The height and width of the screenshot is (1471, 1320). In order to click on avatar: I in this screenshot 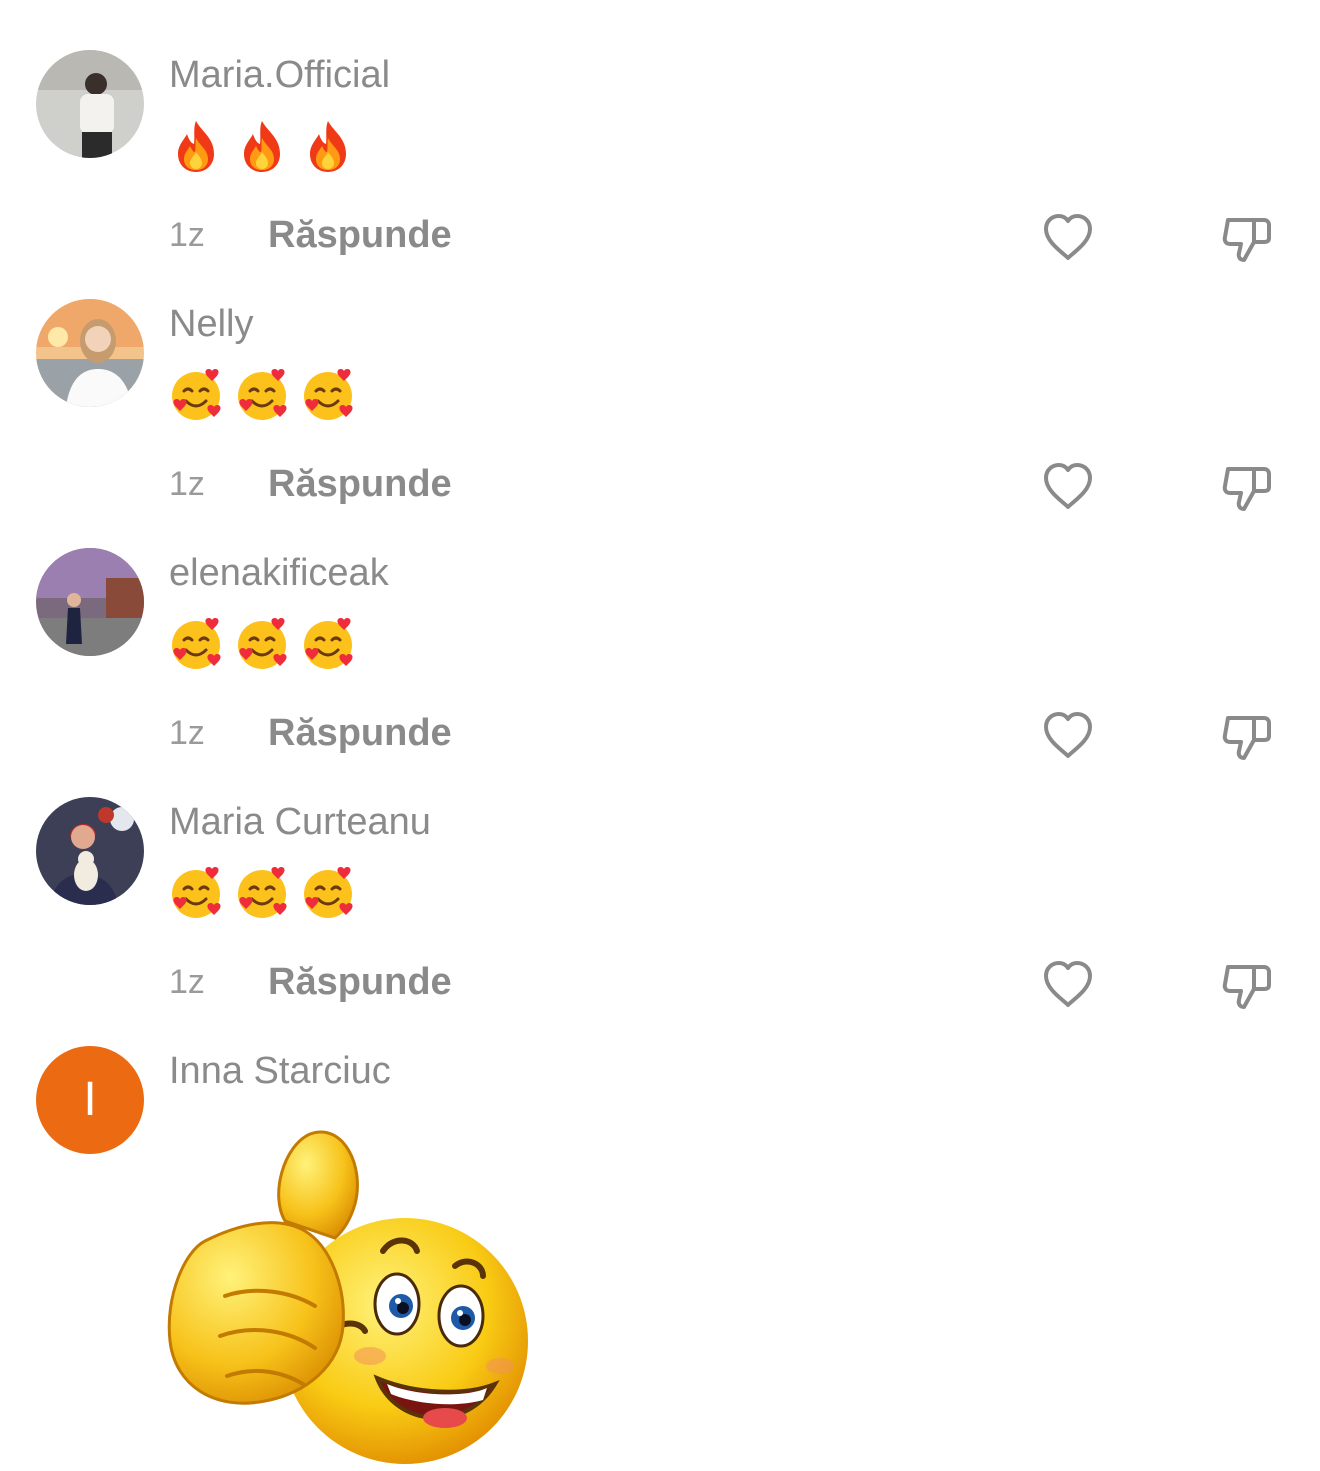, I will do `click(90, 1100)`.